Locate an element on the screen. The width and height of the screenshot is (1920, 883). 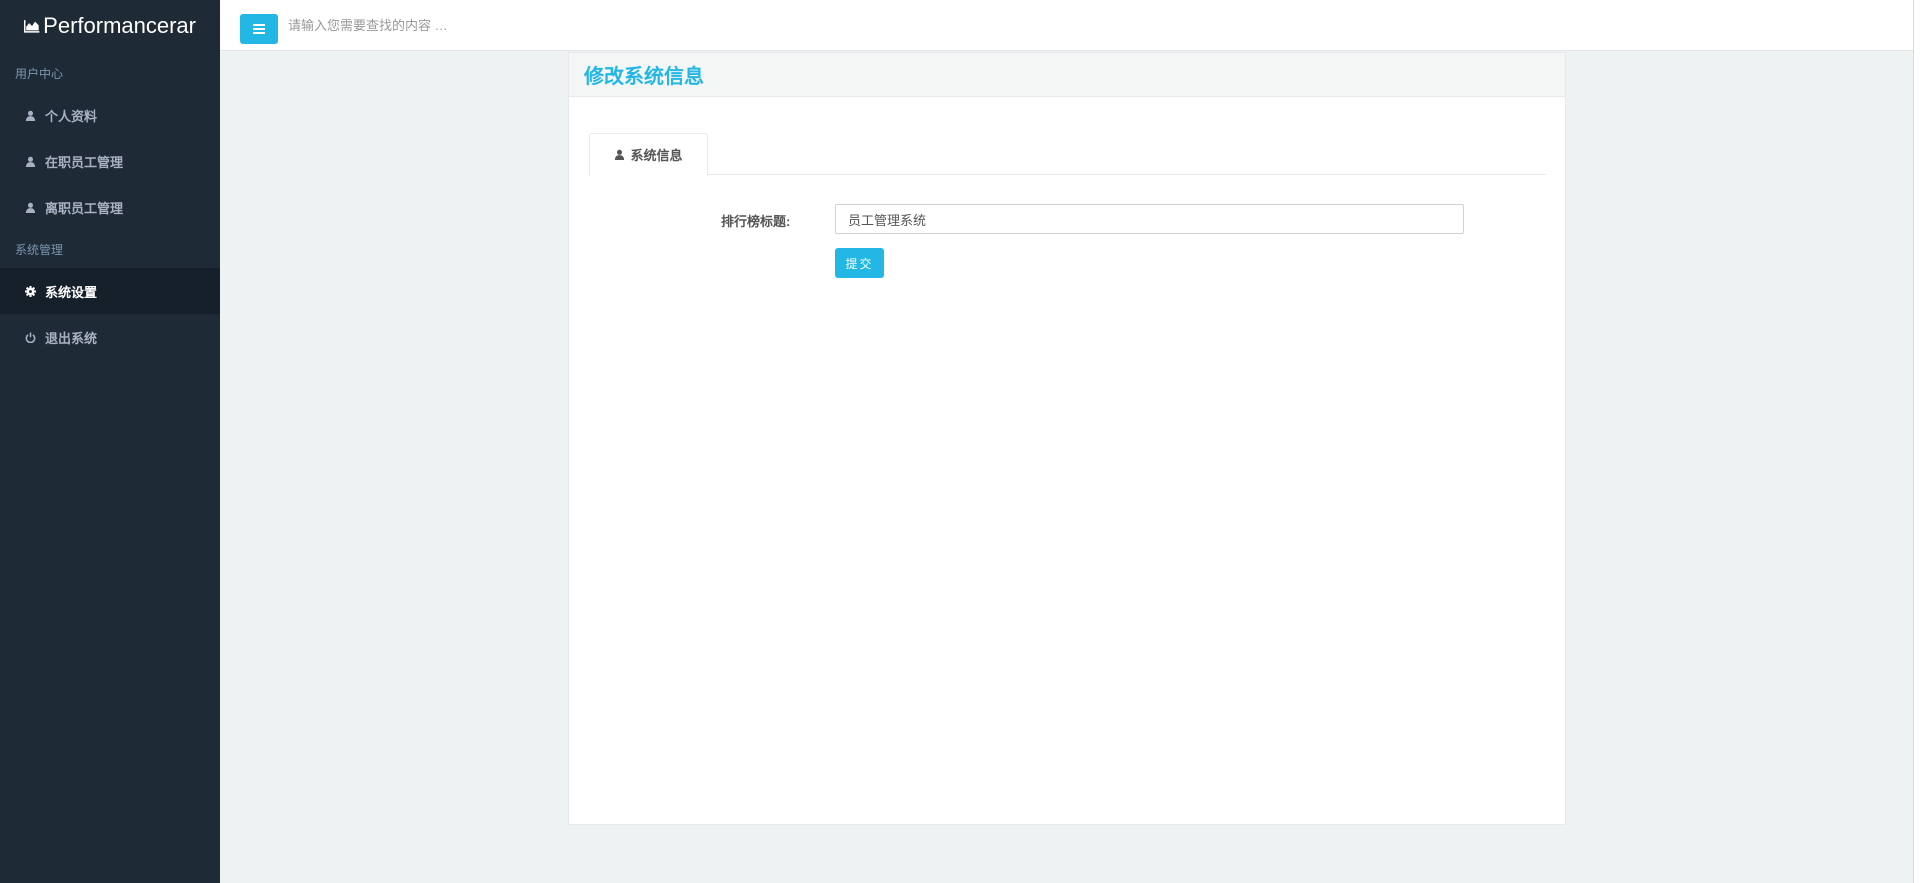
tab-system-info: 系统信息 is located at coordinates (648, 154).